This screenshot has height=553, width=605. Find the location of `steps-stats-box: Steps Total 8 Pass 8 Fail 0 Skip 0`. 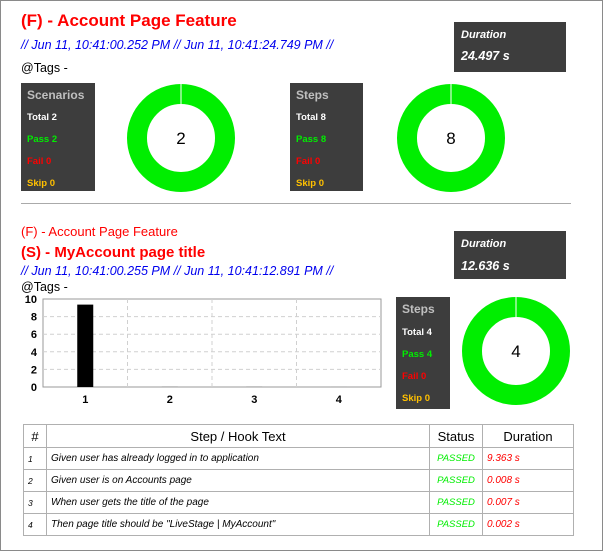

steps-stats-box: Steps Total 8 Pass 8 Fail 0 Skip 0 is located at coordinates (326, 137).